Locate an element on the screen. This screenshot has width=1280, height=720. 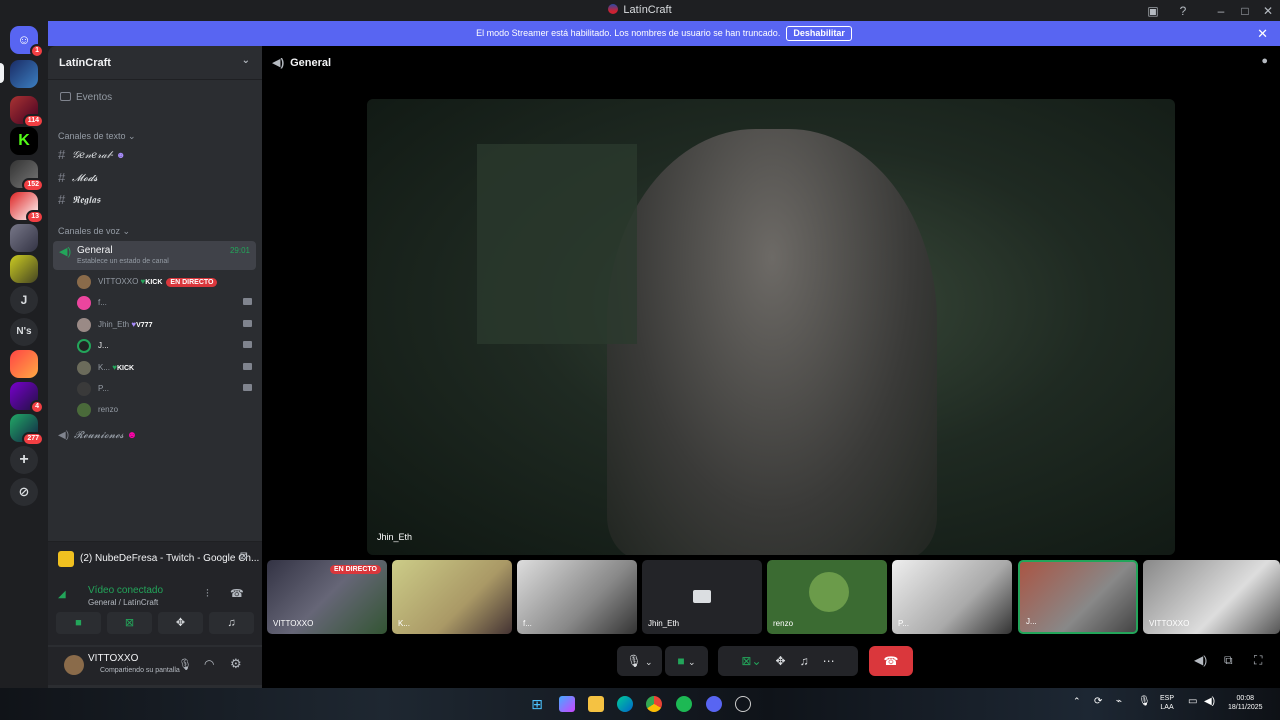
participant-tile: Jhin_Eth is located at coordinates (702, 597).